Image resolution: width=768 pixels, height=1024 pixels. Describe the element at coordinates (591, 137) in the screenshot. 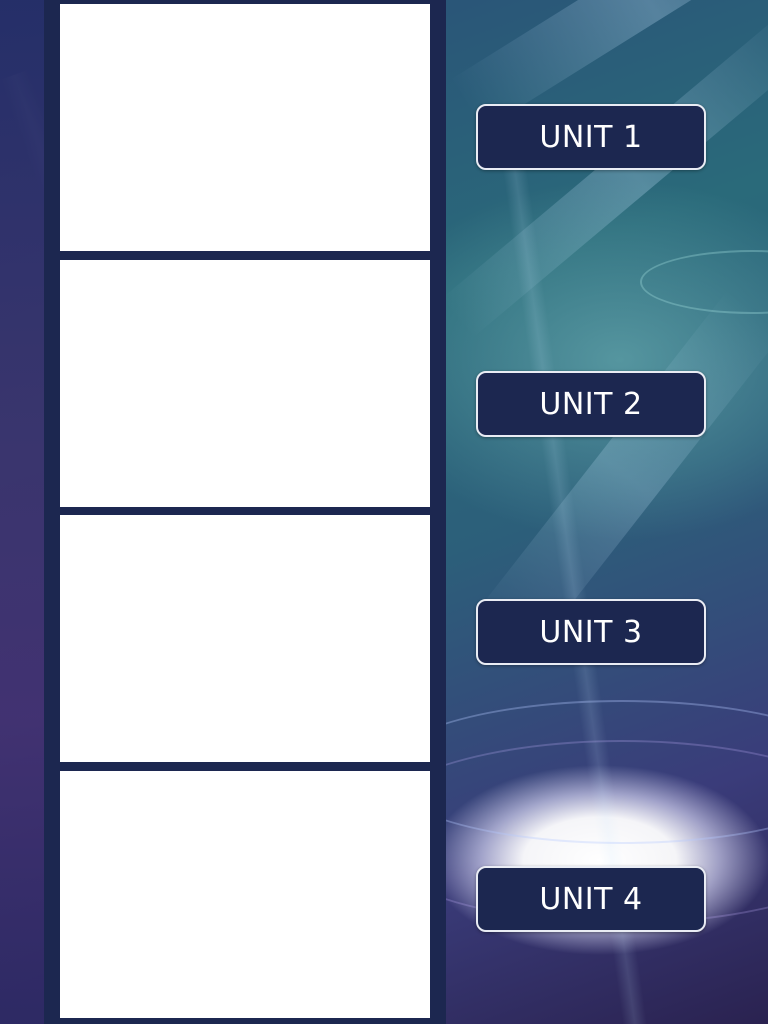

I see `unit-1-button: UNIT 1` at that location.